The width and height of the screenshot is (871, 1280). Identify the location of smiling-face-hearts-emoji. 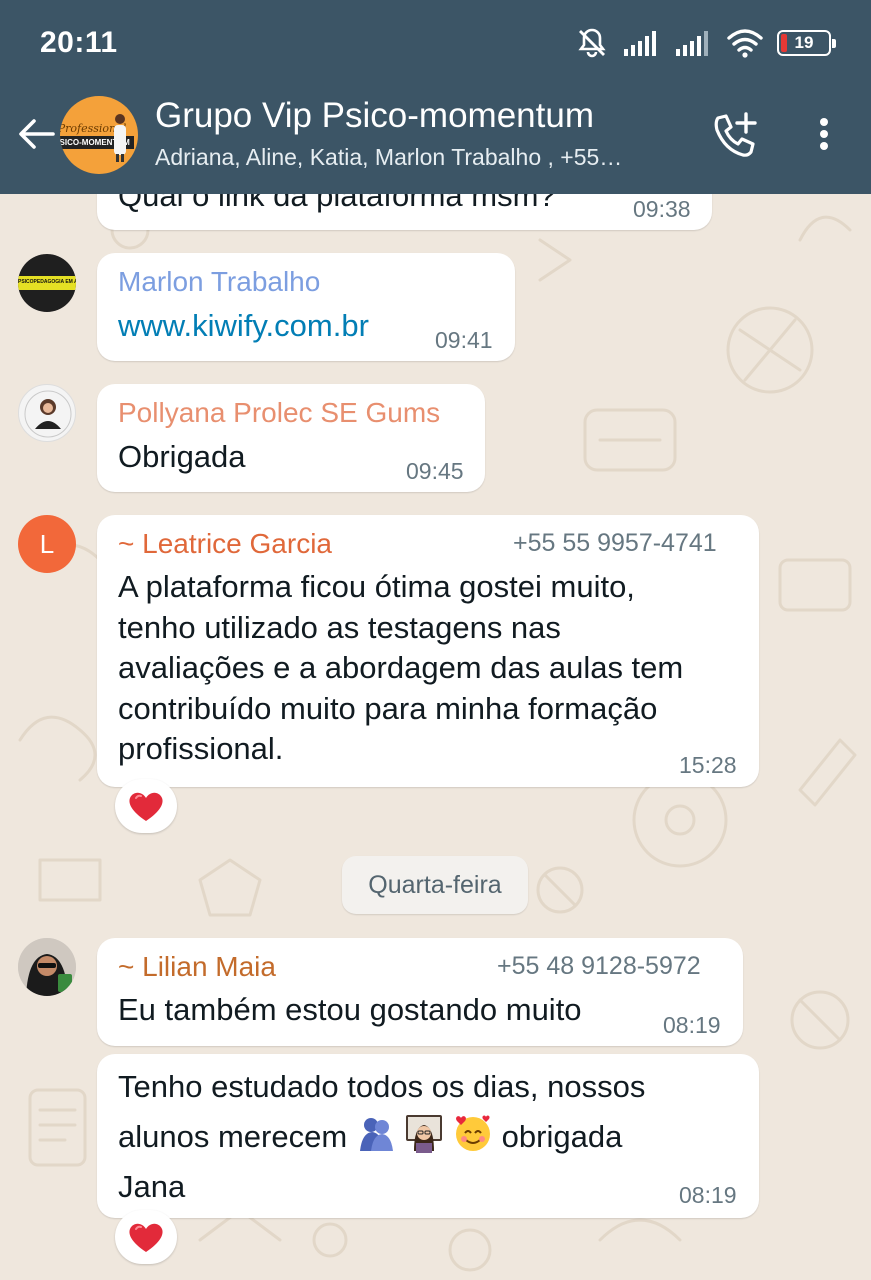
(473, 1133).